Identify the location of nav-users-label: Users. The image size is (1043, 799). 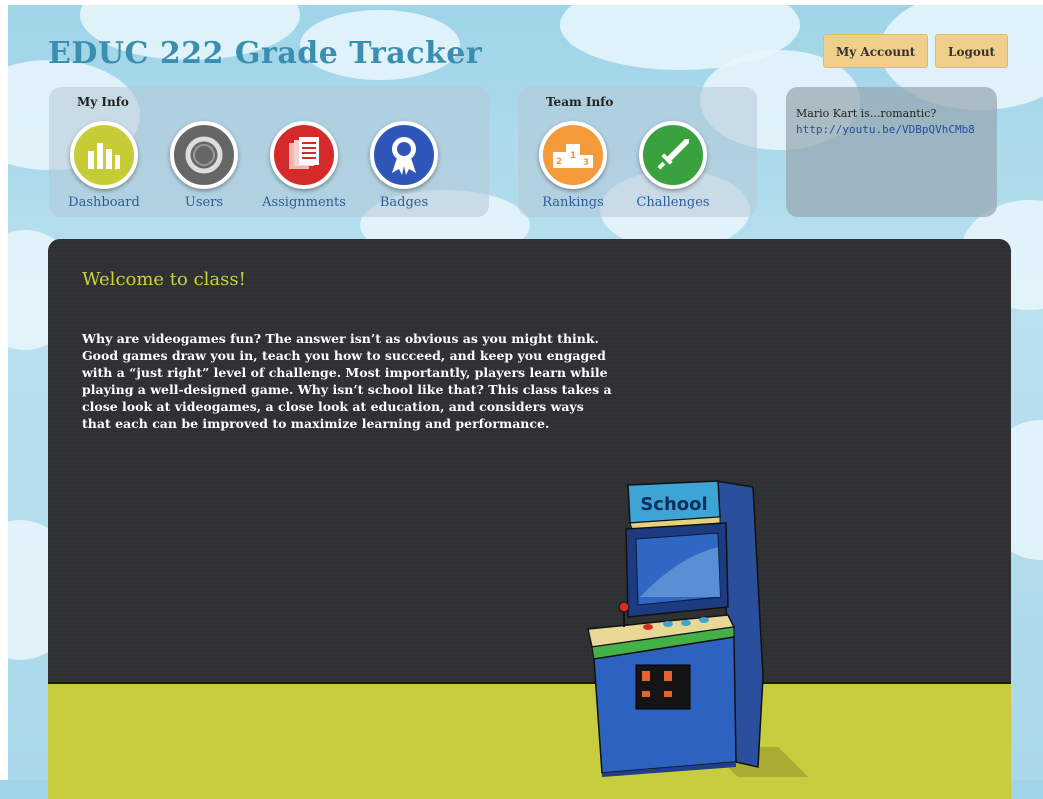
(204, 202).